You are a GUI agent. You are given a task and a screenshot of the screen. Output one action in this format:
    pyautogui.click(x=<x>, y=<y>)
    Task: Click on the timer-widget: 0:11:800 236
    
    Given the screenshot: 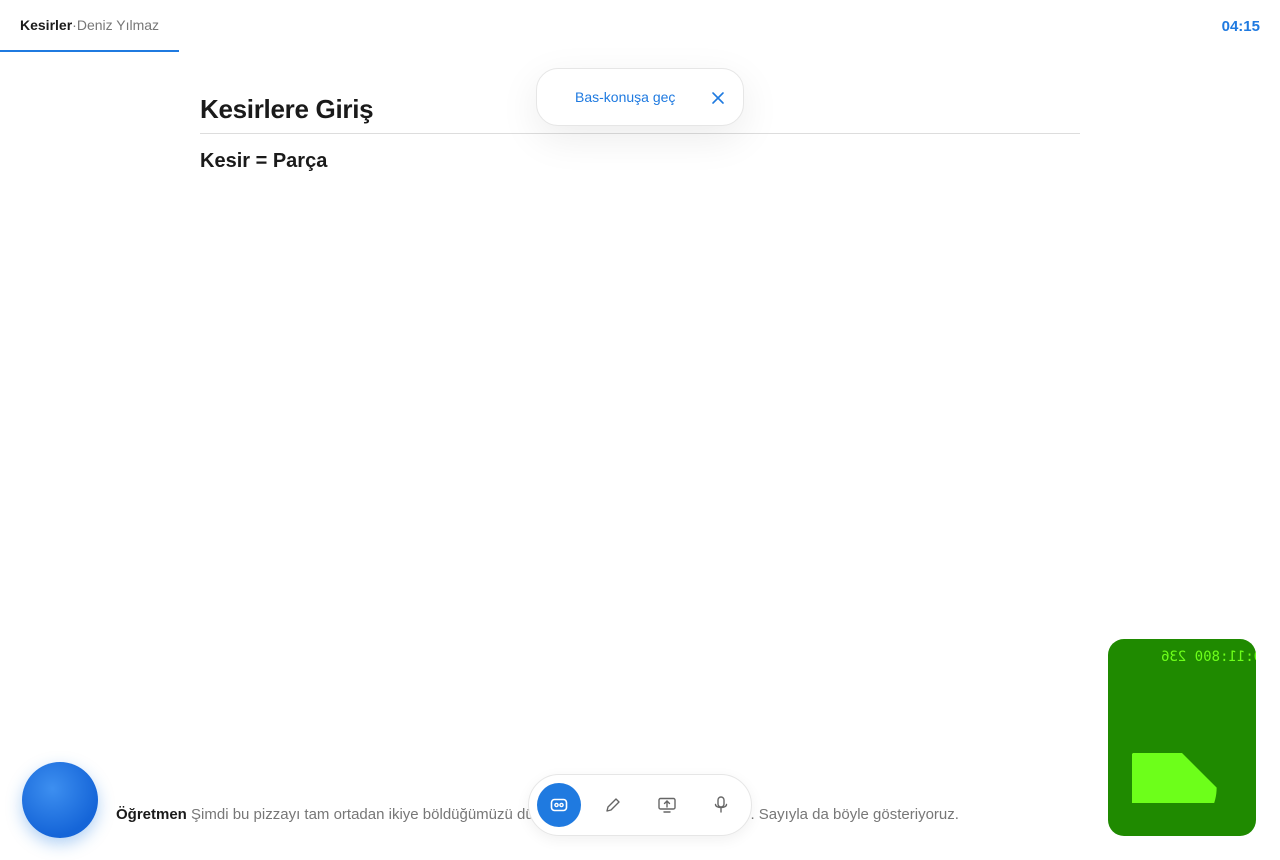 What is the action you would take?
    pyautogui.click(x=1182, y=737)
    